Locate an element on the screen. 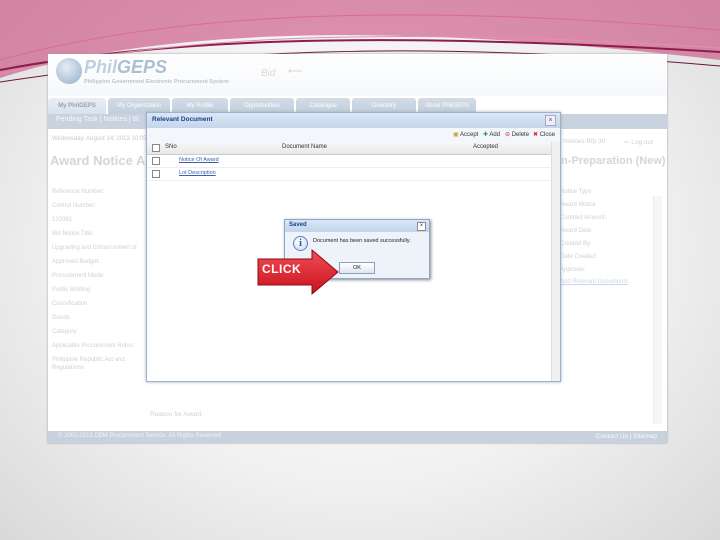 This screenshot has height=540, width=720. add-icon: ✚ is located at coordinates (486, 135).